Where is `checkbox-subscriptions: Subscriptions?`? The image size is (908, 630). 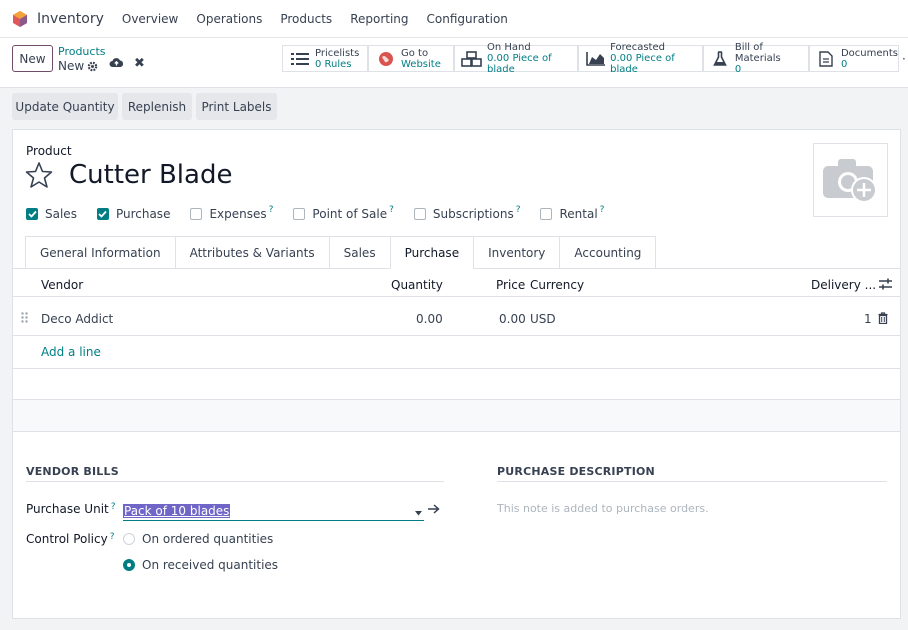
checkbox-subscriptions: Subscriptions? is located at coordinates (467, 213).